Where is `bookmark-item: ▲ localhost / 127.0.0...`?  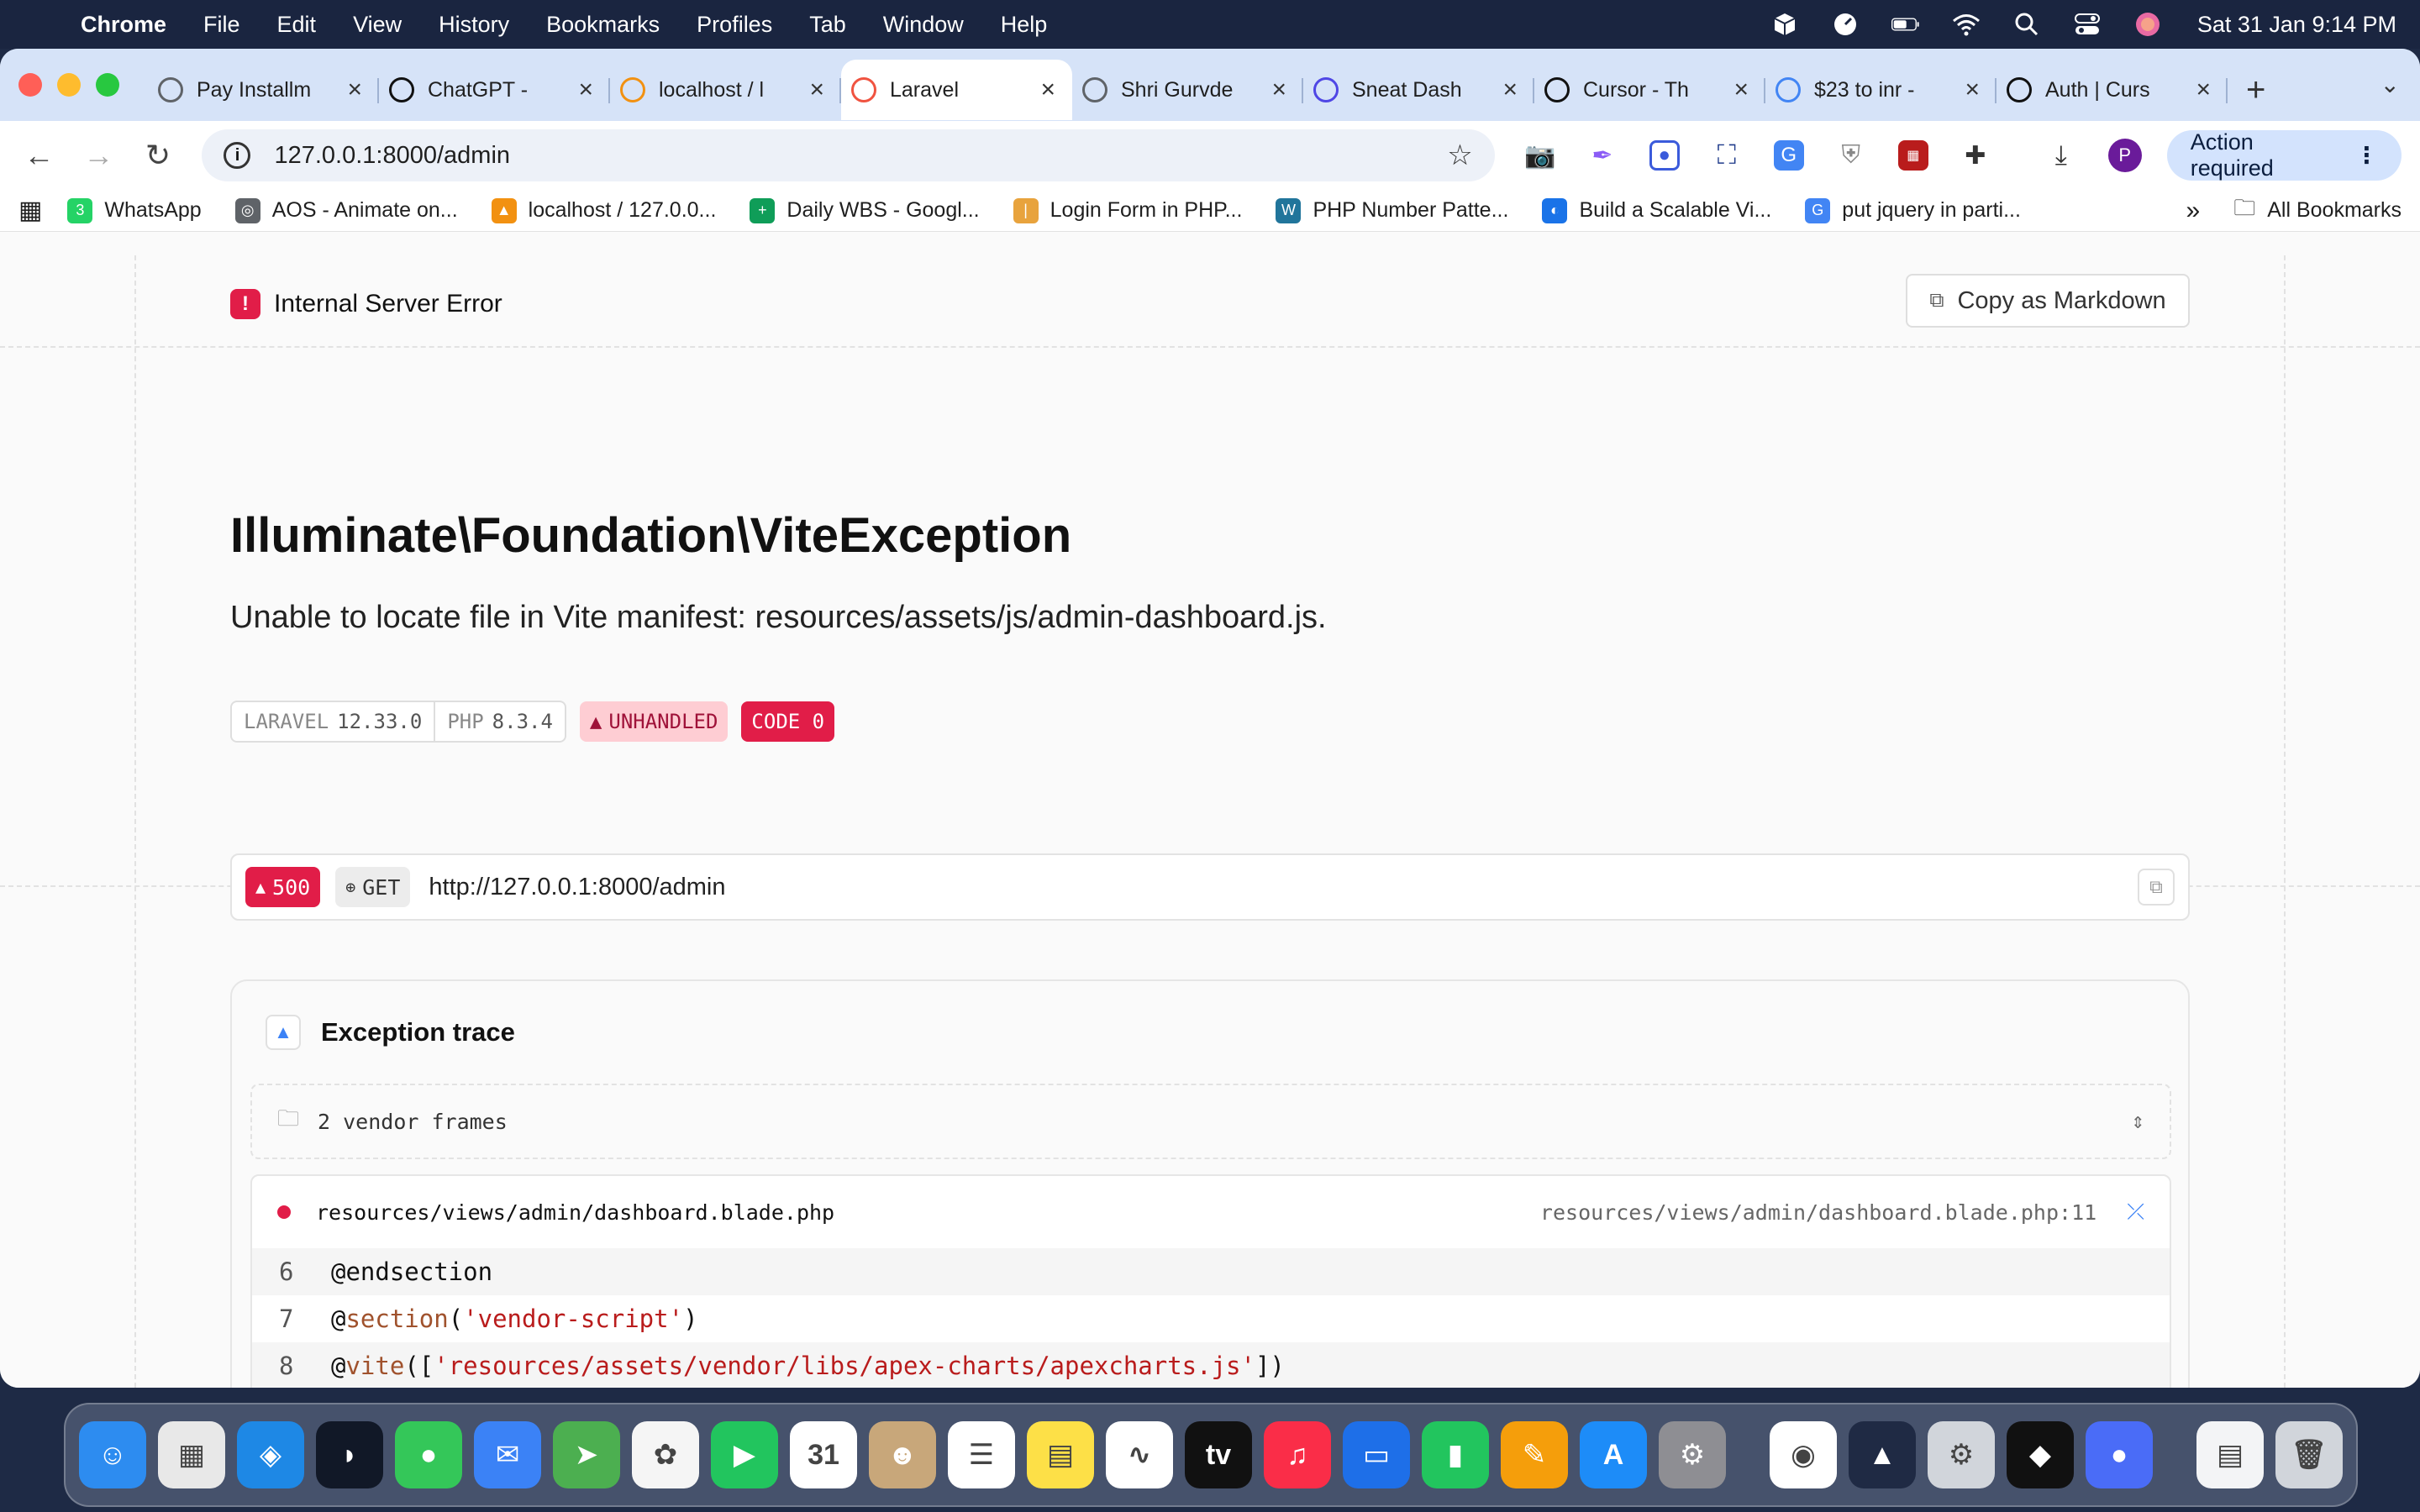 bookmark-item: ▲ localhost / 127.0.0... is located at coordinates (603, 210).